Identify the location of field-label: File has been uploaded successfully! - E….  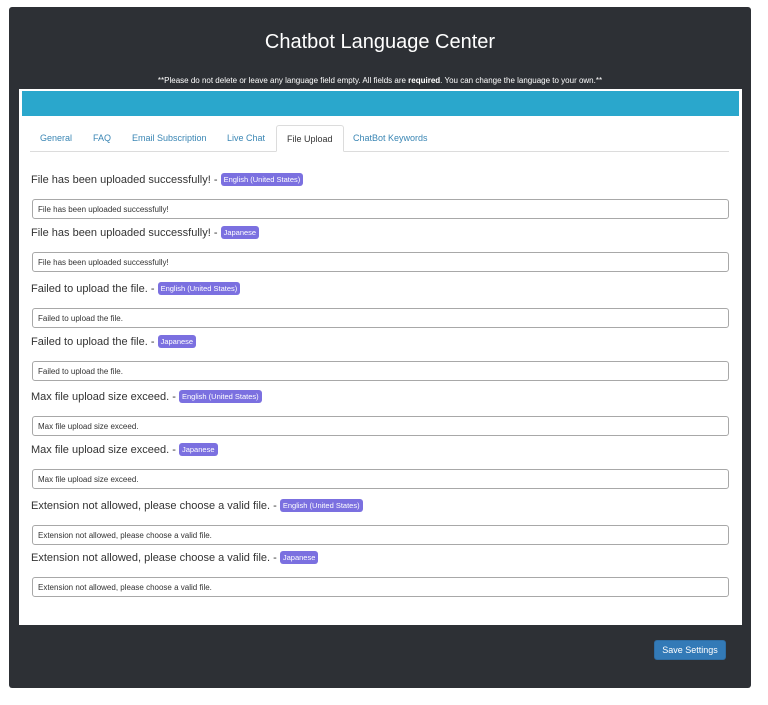
(167, 180).